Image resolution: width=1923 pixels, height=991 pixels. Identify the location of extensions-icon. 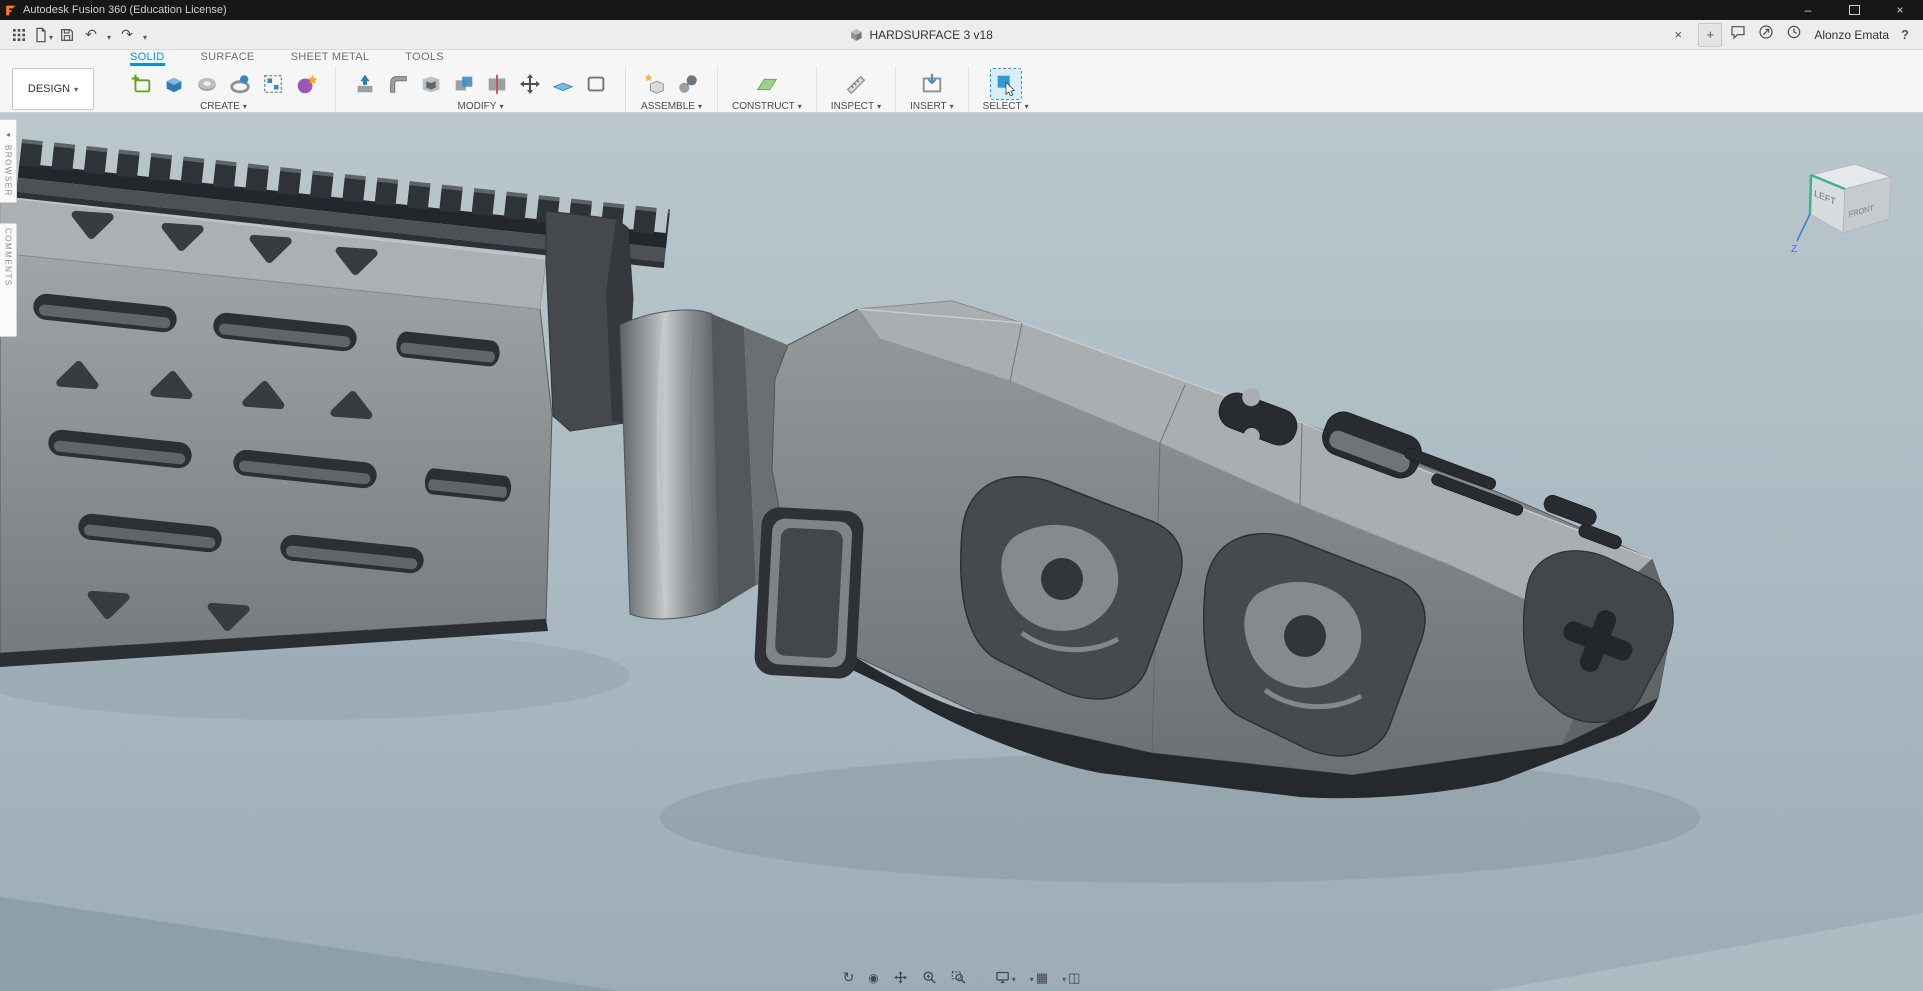
(1766, 34).